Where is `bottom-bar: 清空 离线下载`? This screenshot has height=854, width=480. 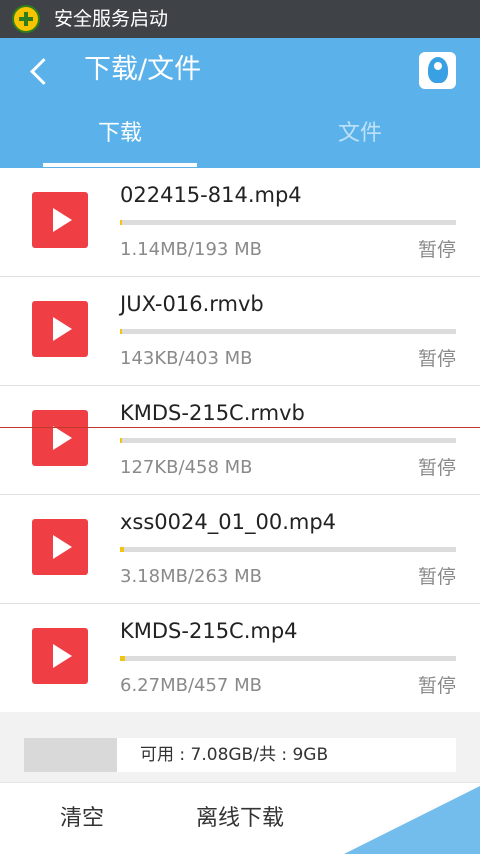 bottom-bar: 清空 离线下载 is located at coordinates (240, 818).